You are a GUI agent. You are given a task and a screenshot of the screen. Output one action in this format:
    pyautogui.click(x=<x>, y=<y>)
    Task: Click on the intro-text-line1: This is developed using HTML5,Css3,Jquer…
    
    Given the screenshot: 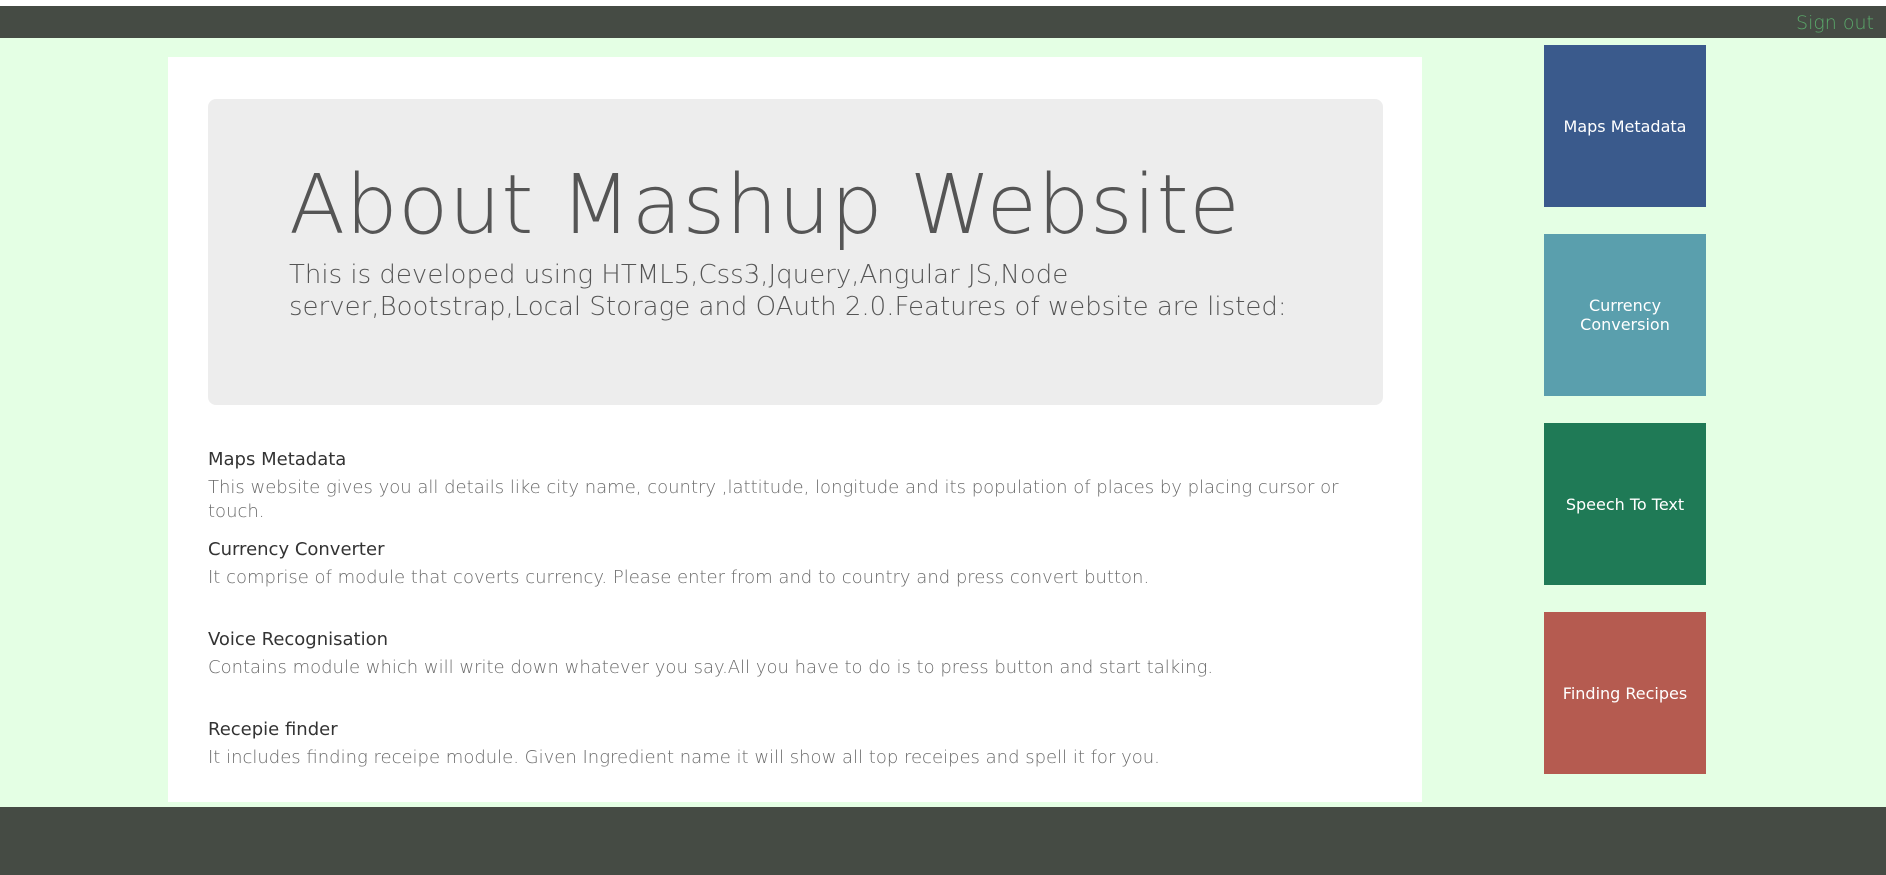 What is the action you would take?
    pyautogui.click(x=679, y=275)
    